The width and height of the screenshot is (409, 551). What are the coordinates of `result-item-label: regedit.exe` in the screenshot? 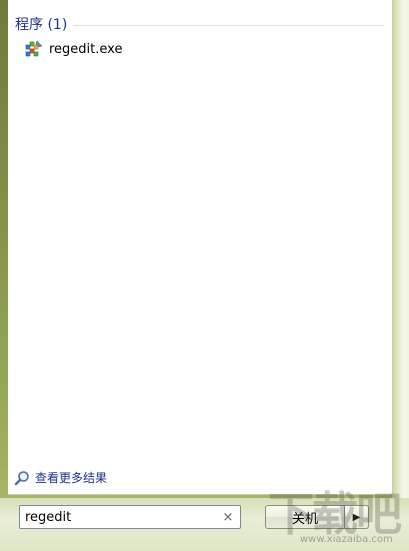 It's located at (86, 49).